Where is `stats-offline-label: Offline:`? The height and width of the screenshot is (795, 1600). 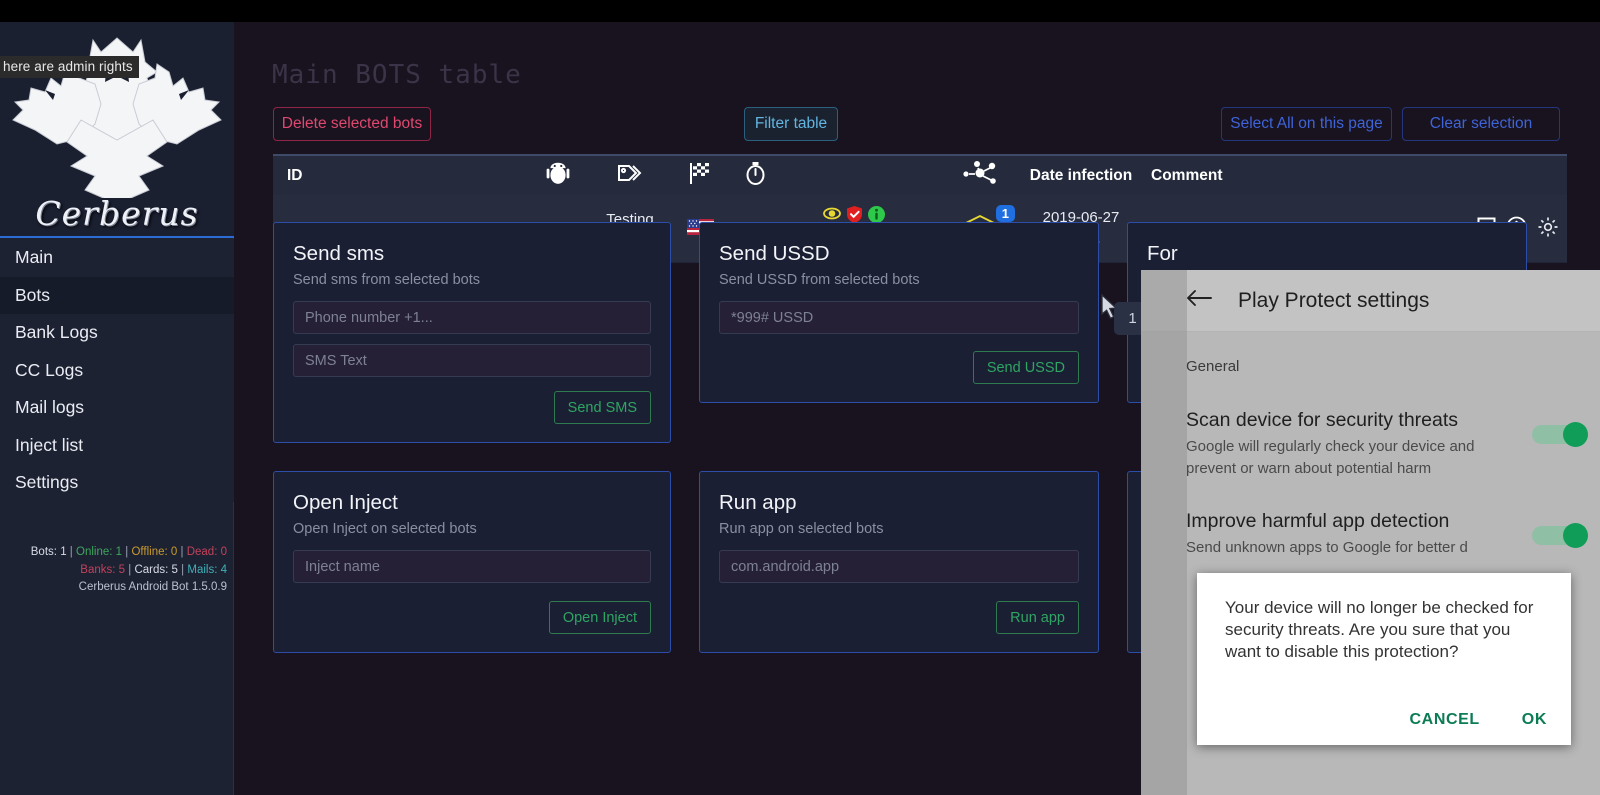
stats-offline-label: Offline: is located at coordinates (149, 552).